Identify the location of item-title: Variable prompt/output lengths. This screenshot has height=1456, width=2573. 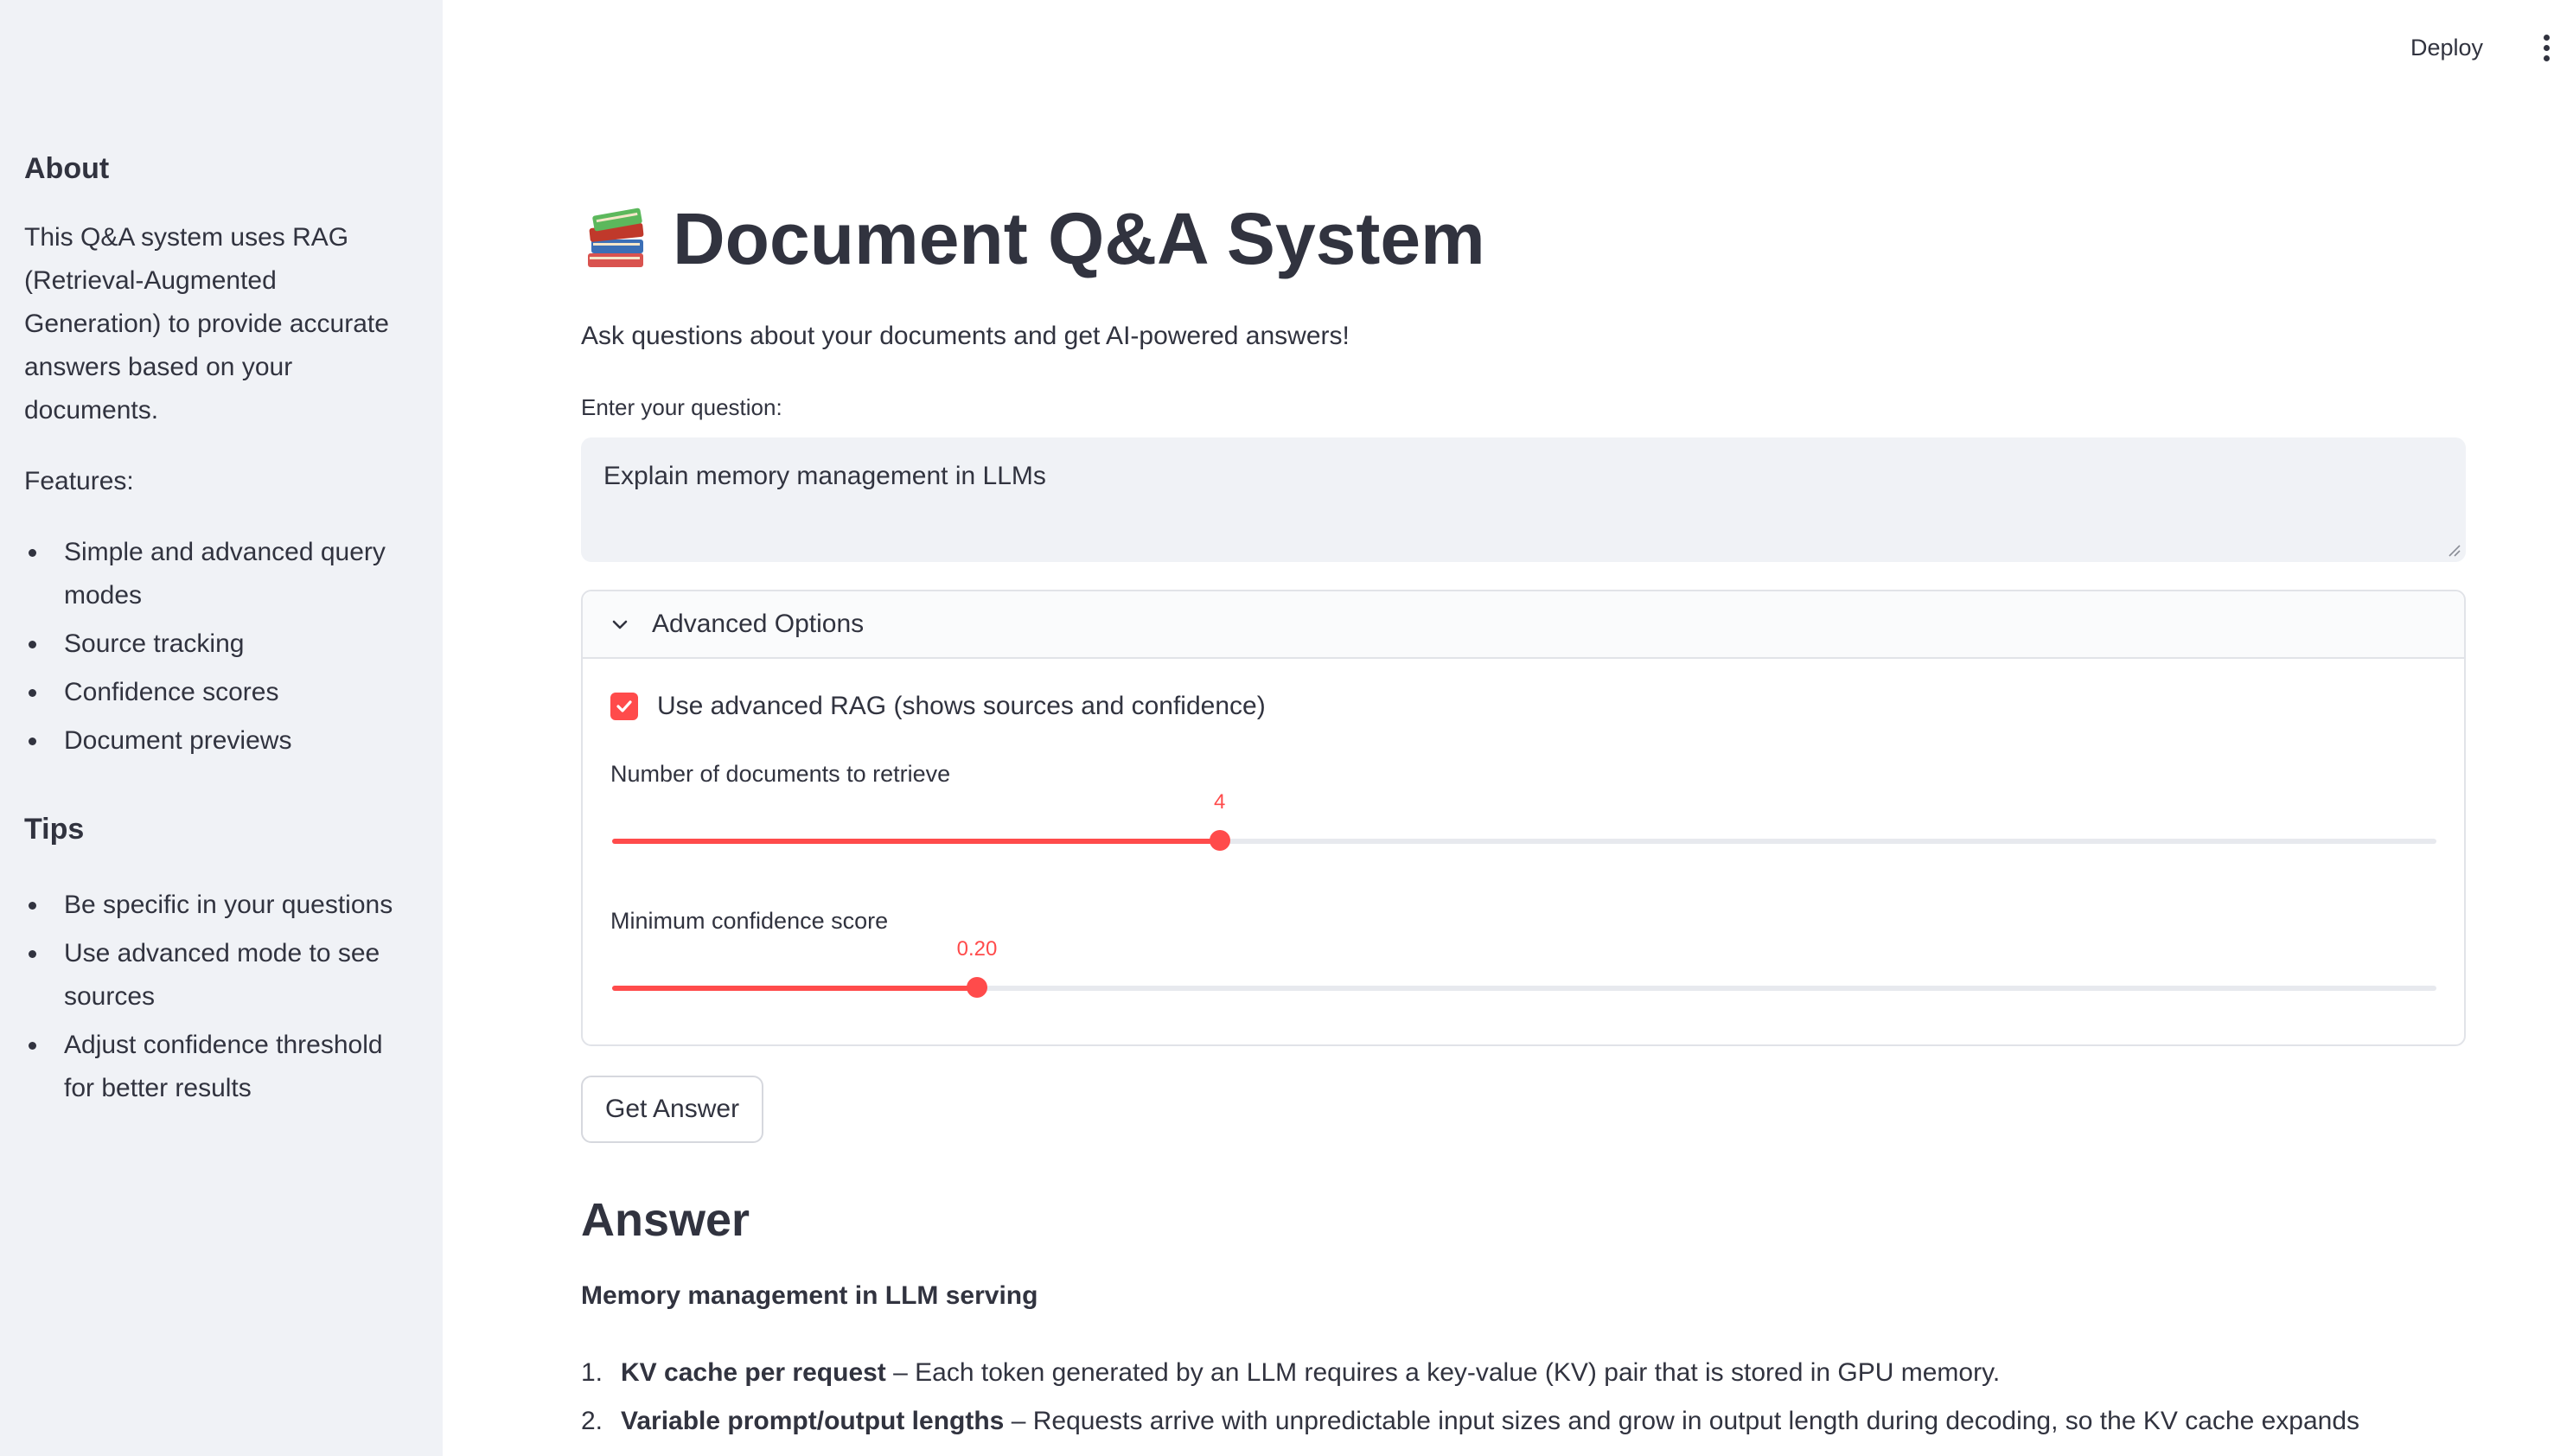
(813, 1421).